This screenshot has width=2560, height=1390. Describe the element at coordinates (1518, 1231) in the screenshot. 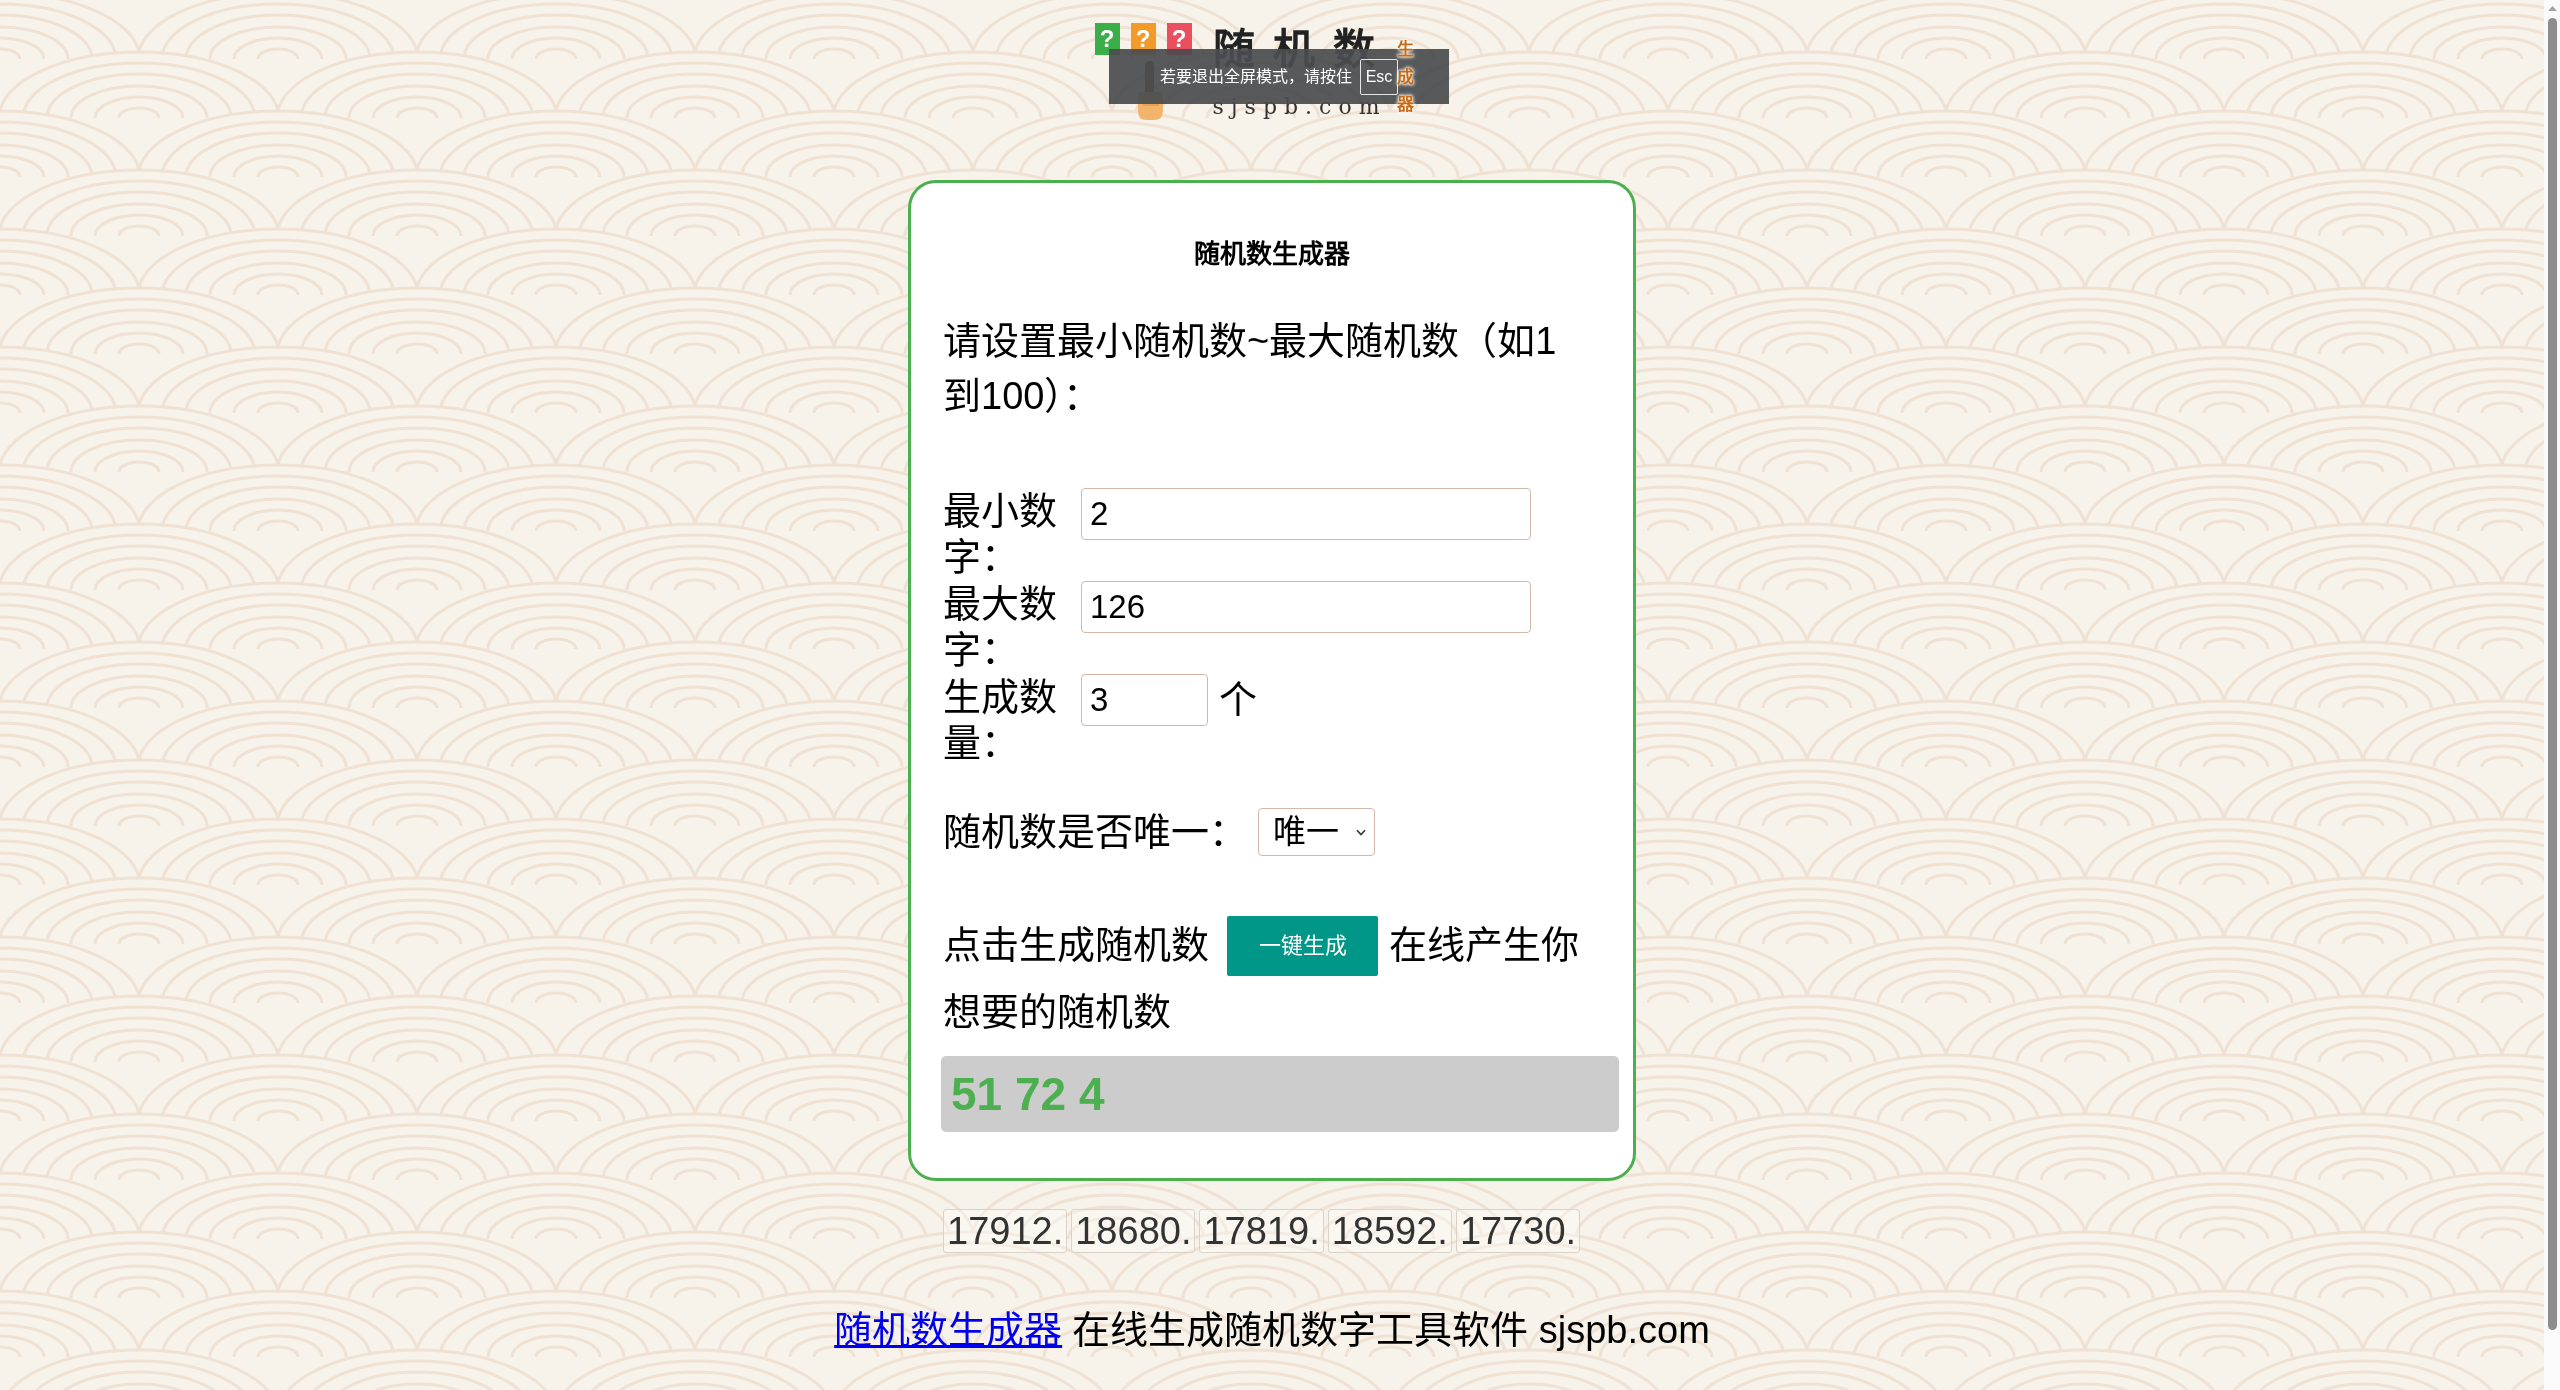

I see `history-value: 17730.` at that location.